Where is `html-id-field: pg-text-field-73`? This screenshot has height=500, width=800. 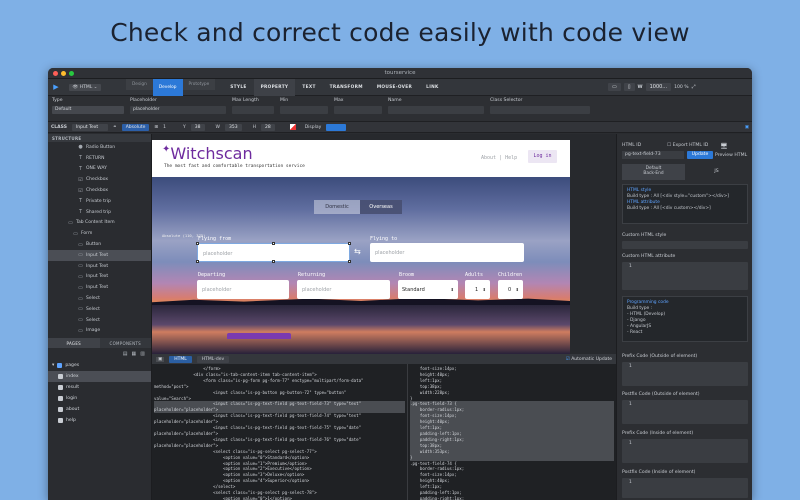
html-id-field: pg-text-field-73 is located at coordinates (653, 155).